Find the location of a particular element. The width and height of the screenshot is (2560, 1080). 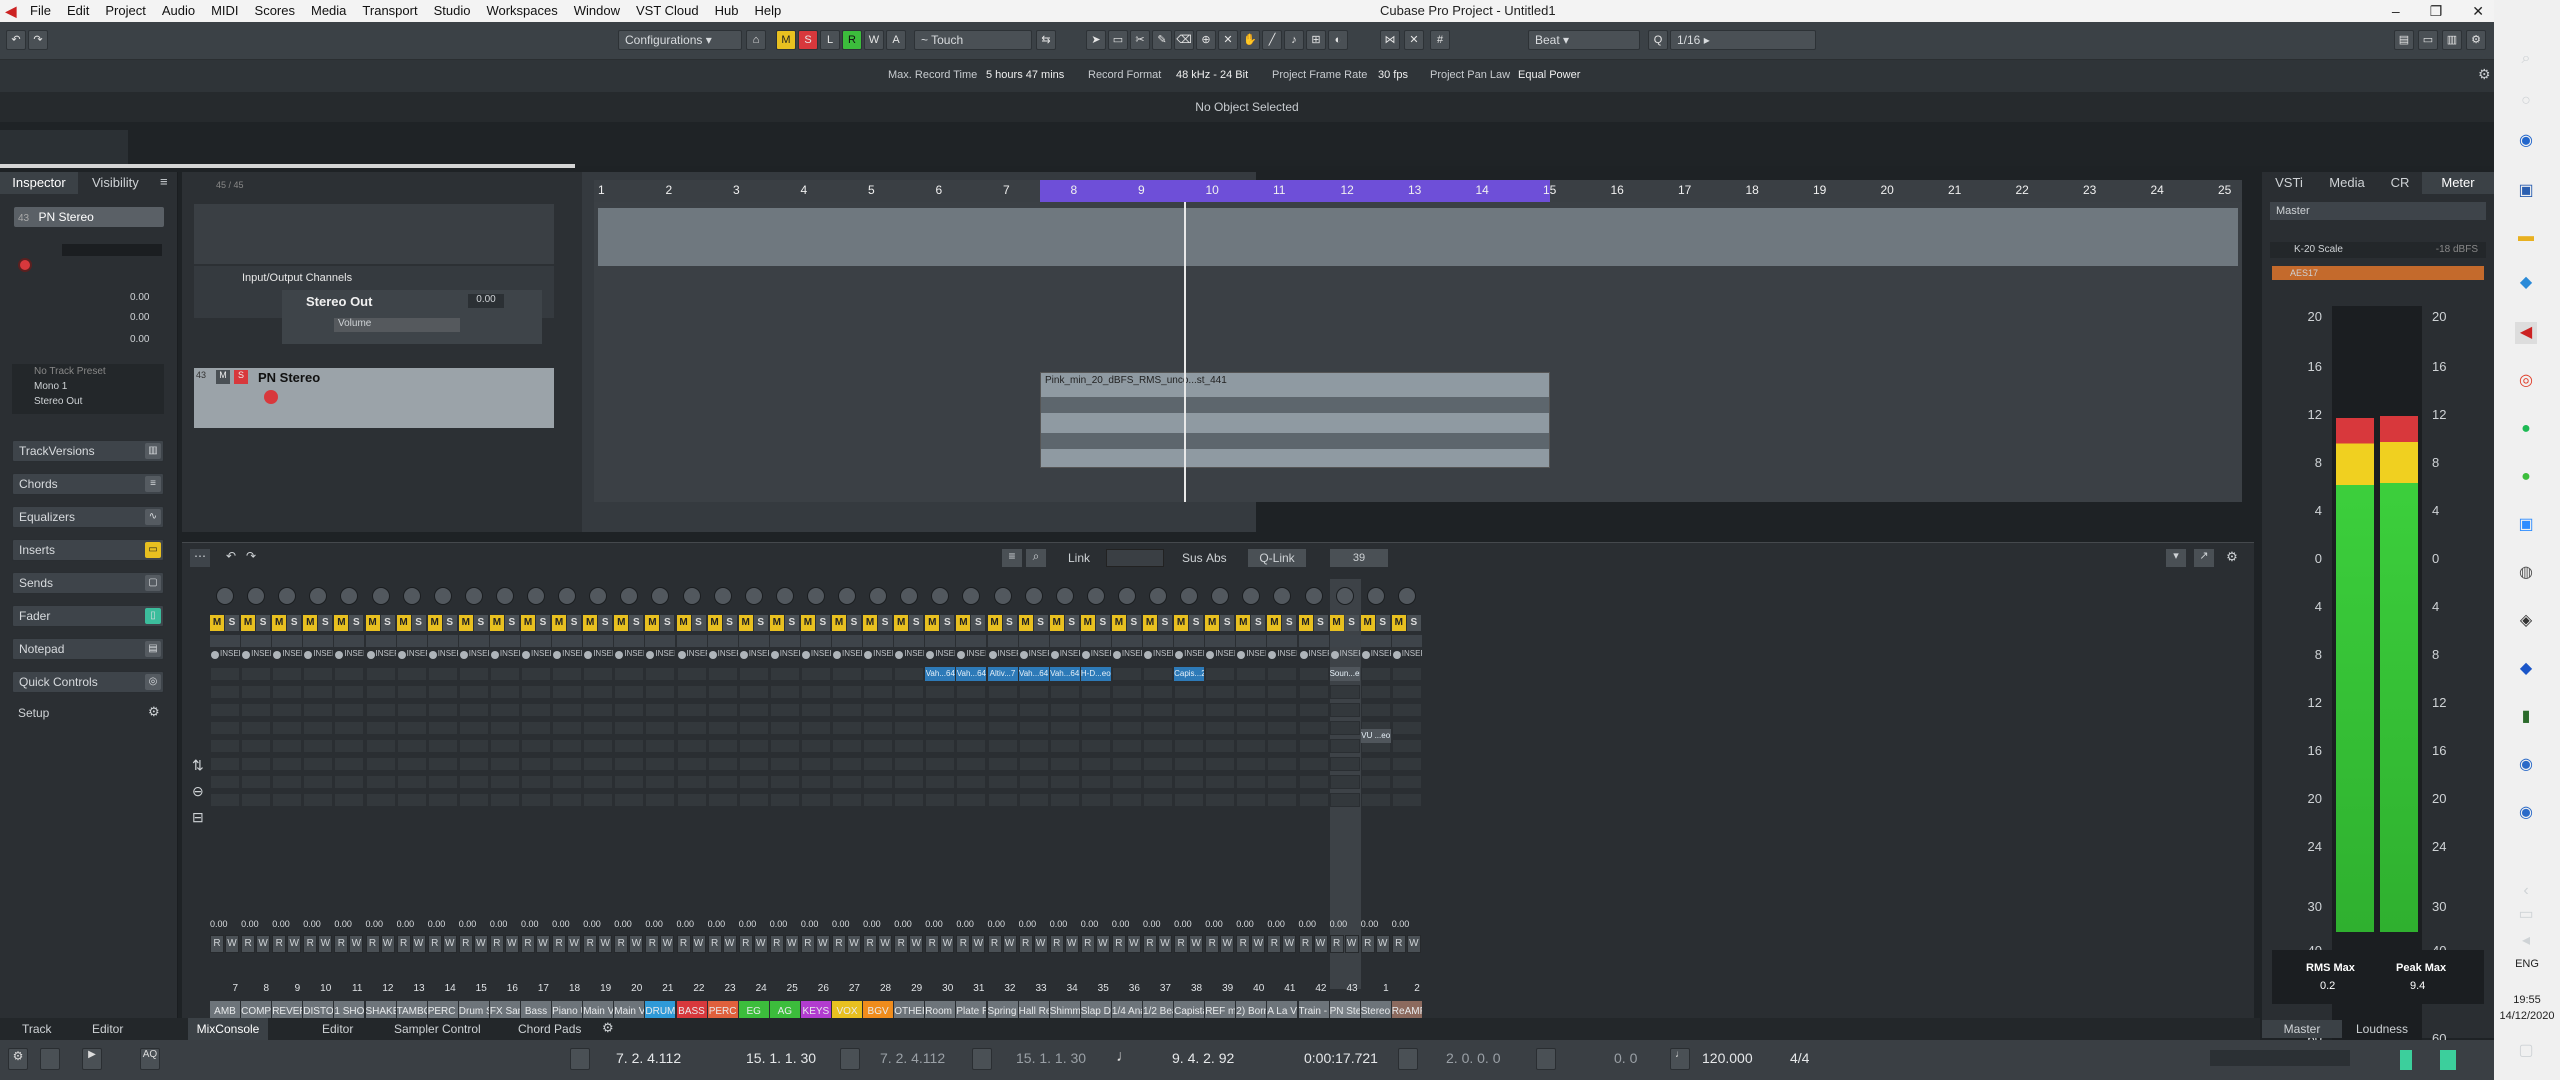

stereo-out-track: Stereo Out 0.00 Volume is located at coordinates (412, 317).